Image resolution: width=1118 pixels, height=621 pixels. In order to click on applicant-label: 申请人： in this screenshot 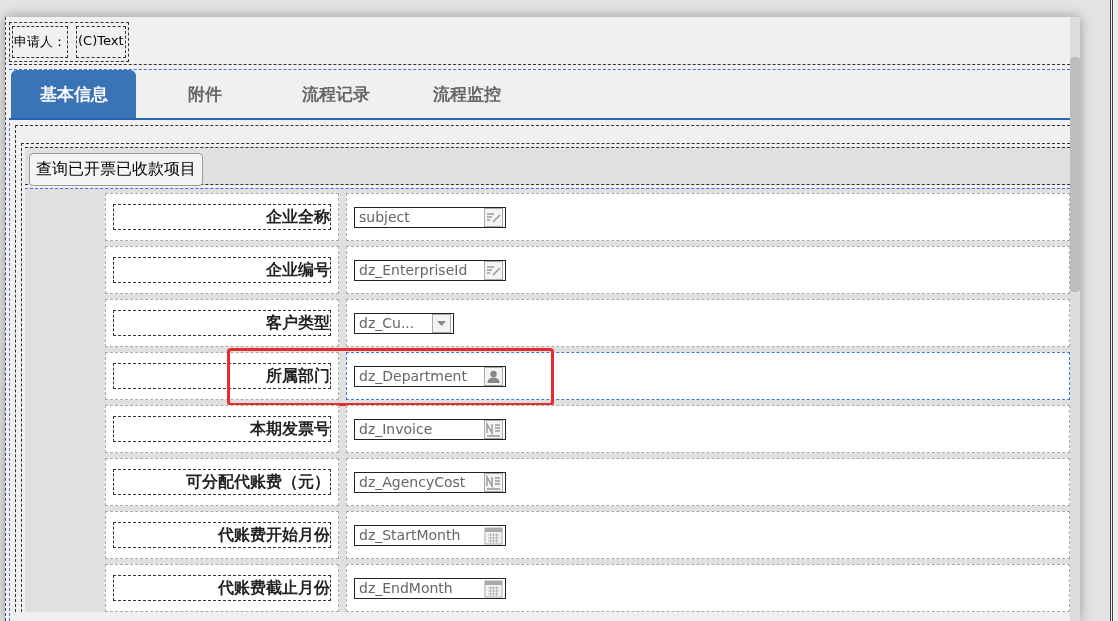, I will do `click(40, 41)`.